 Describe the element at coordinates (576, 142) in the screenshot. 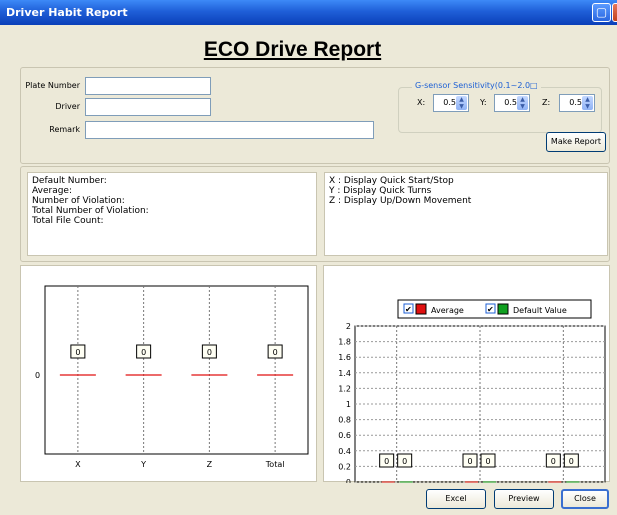

I see `make-report-button: Make Report` at that location.